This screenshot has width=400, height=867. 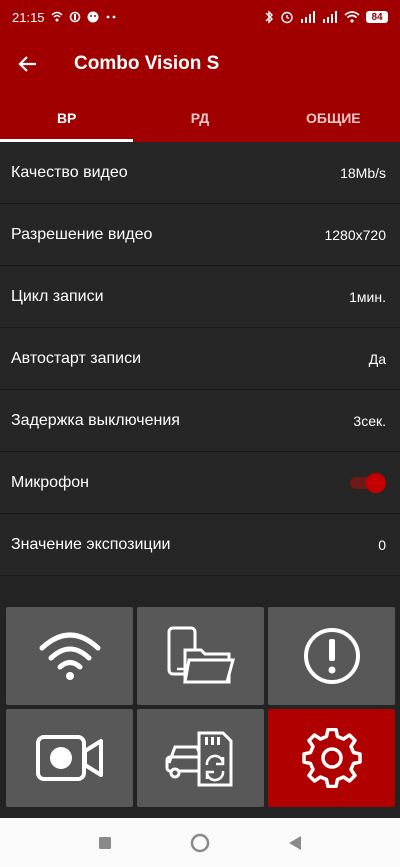 I want to click on setting-value: 0, so click(x=382, y=544).